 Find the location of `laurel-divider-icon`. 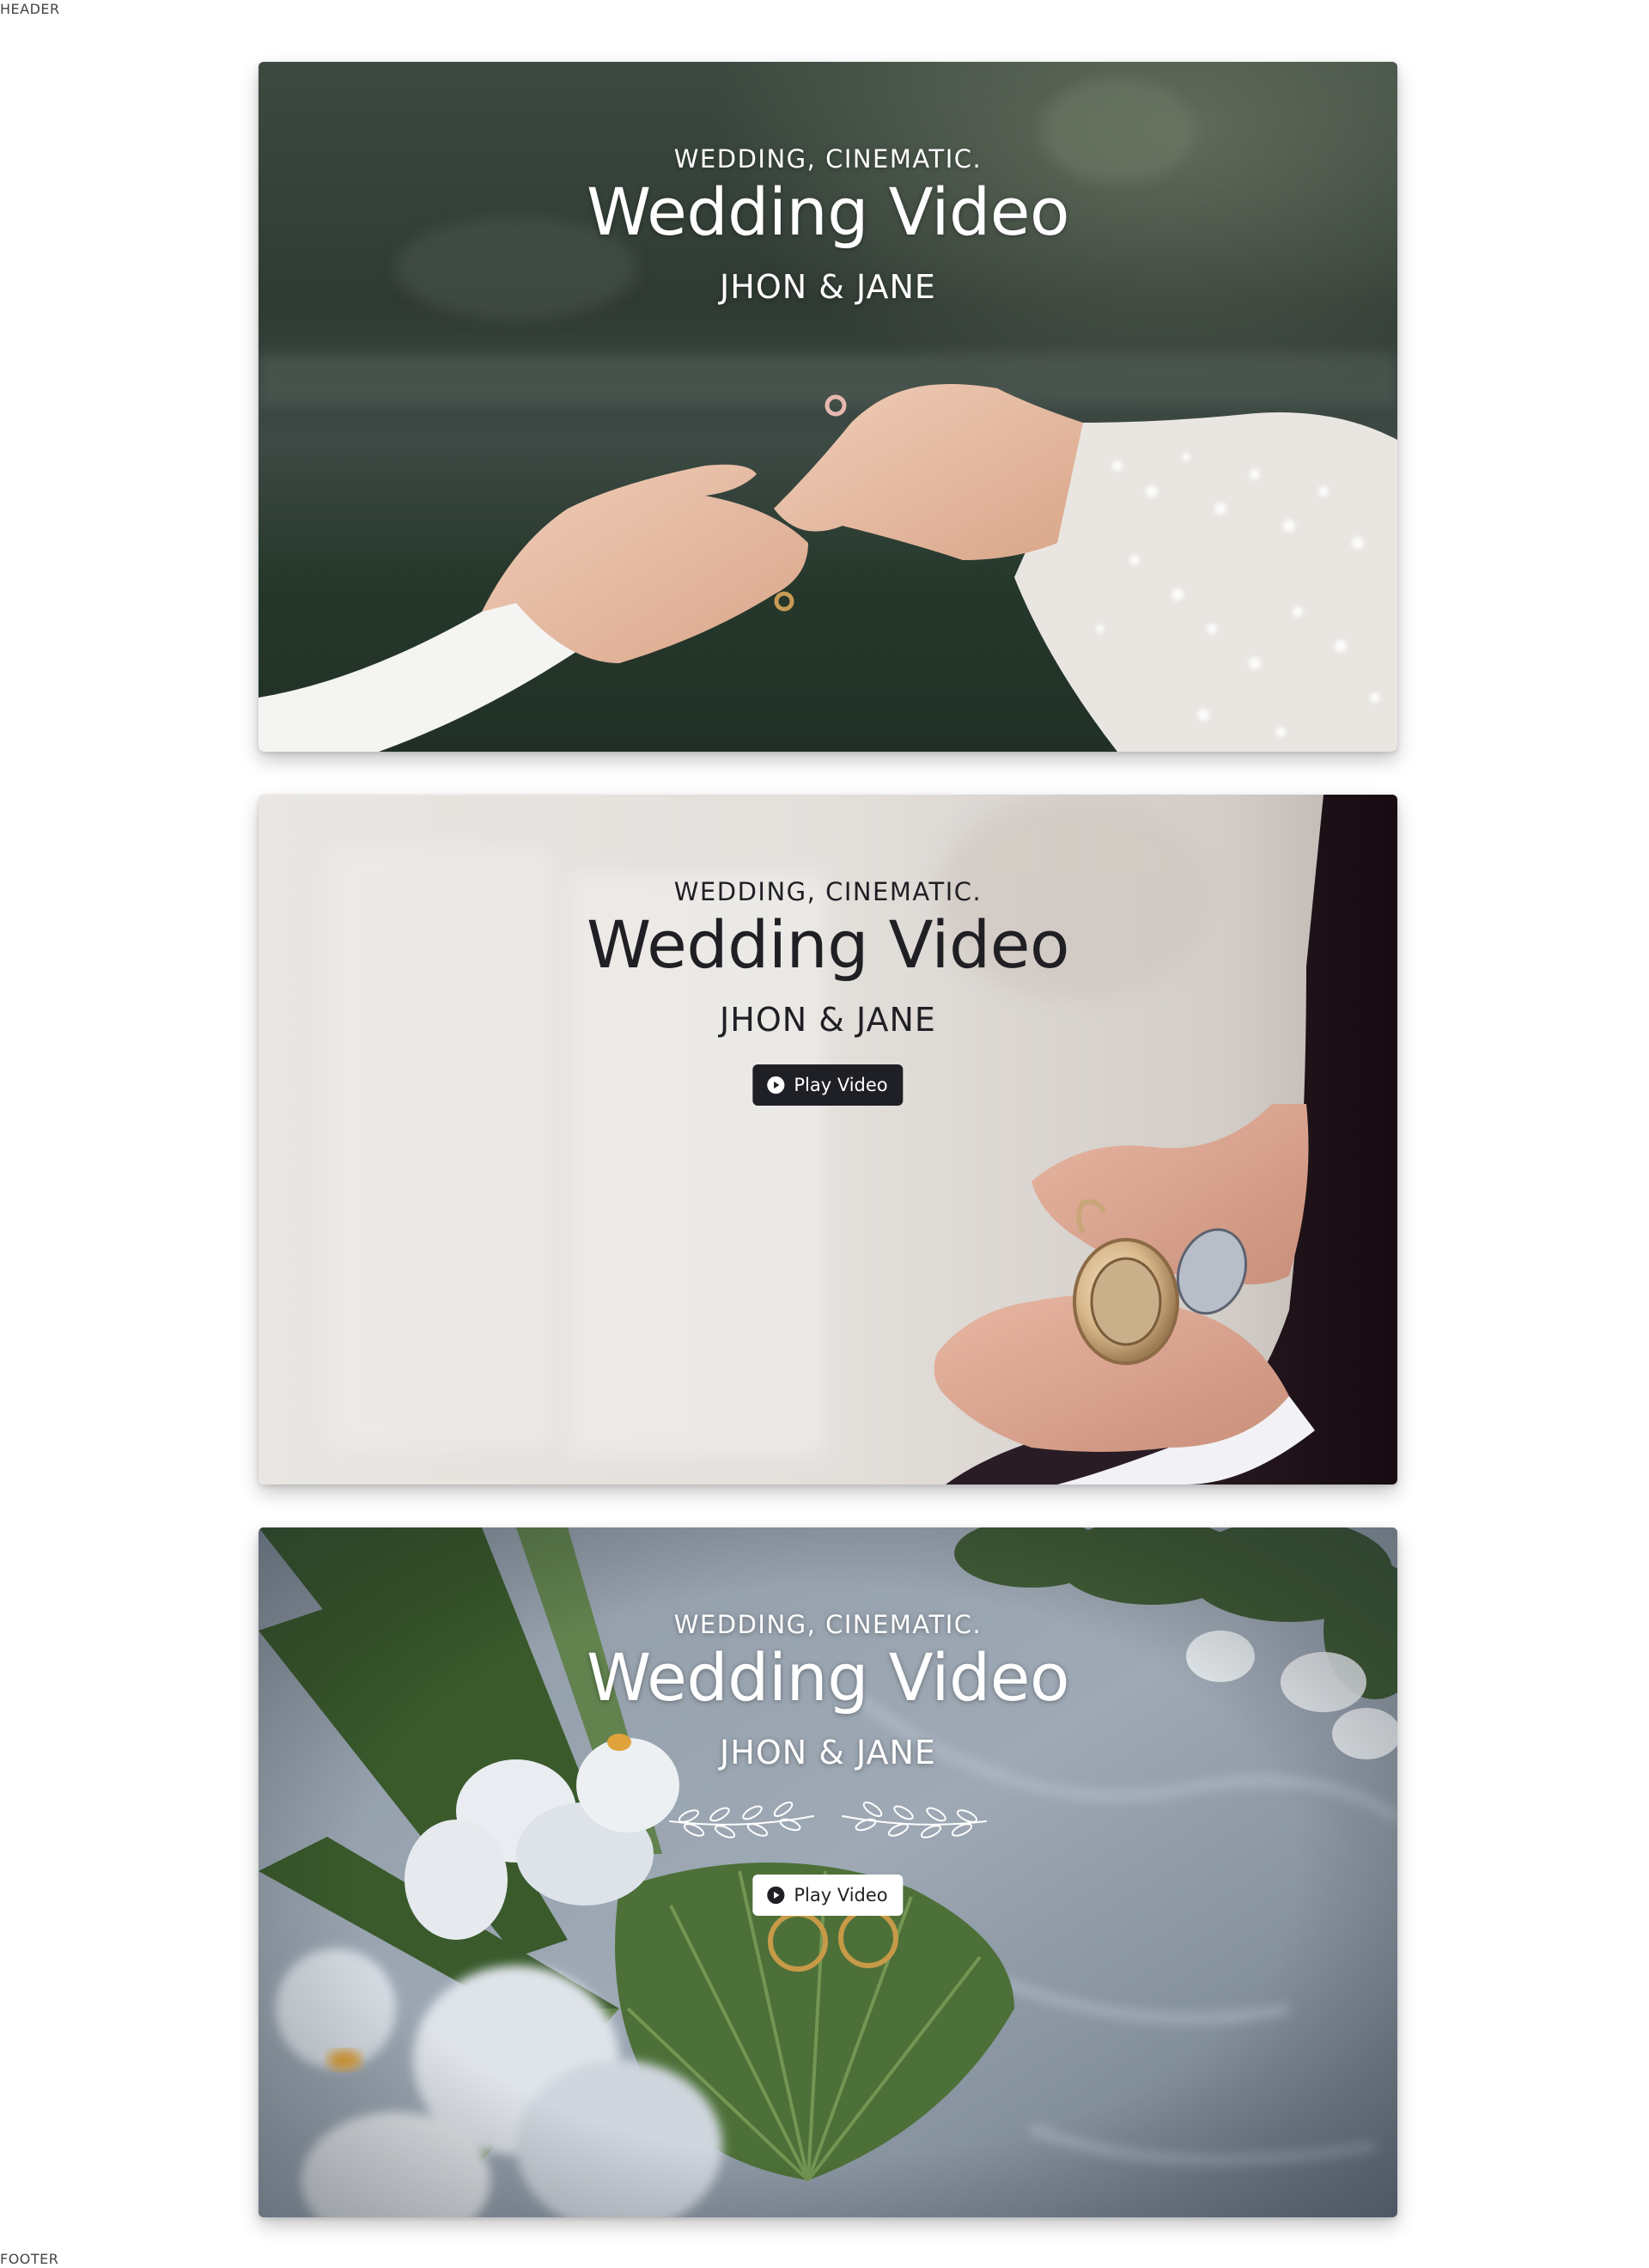

laurel-divider-icon is located at coordinates (828, 1819).